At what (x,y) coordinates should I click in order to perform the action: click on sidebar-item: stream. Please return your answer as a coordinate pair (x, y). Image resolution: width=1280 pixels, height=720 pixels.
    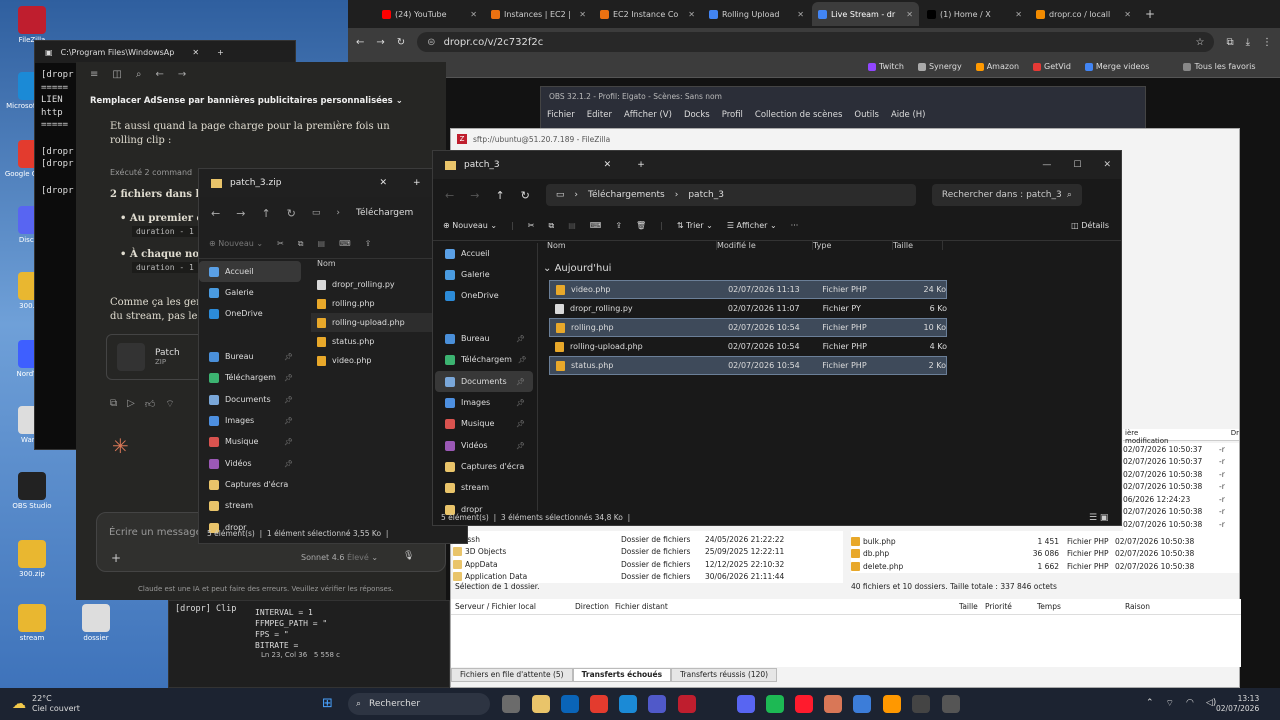
    Looking at the image, I should click on (250, 505).